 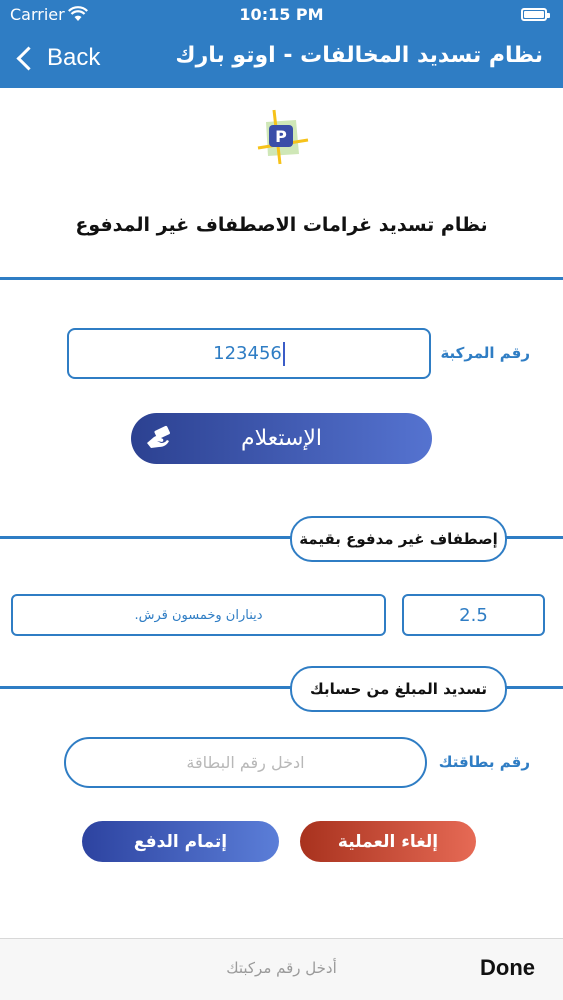 What do you see at coordinates (28, 58) in the screenshot?
I see `chevron-left-icon` at bounding box center [28, 58].